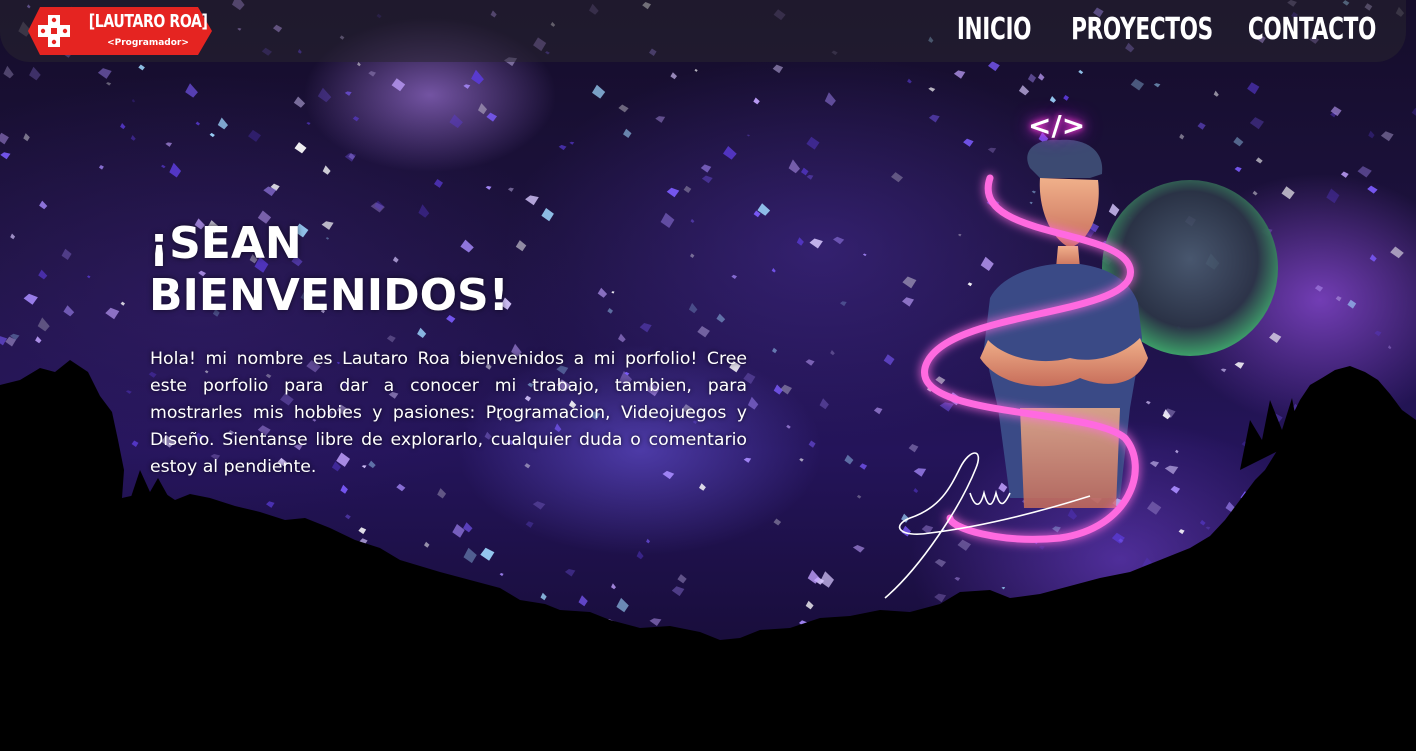 The height and width of the screenshot is (751, 1416). I want to click on logo-title: [LAUTARO ROA], so click(148, 21).